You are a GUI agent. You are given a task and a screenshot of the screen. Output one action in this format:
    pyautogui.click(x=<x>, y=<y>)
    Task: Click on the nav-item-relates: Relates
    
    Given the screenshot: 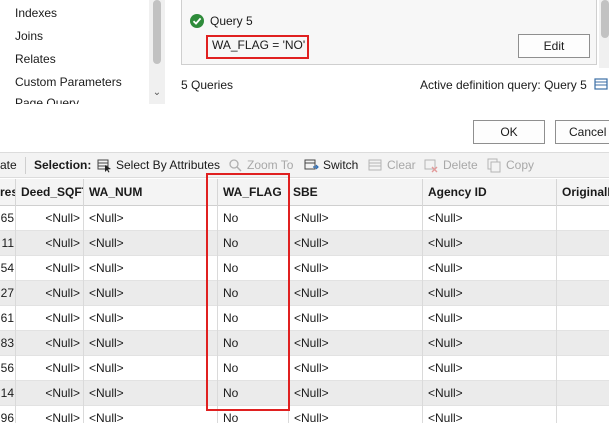 What is the action you would take?
    pyautogui.click(x=35, y=59)
    